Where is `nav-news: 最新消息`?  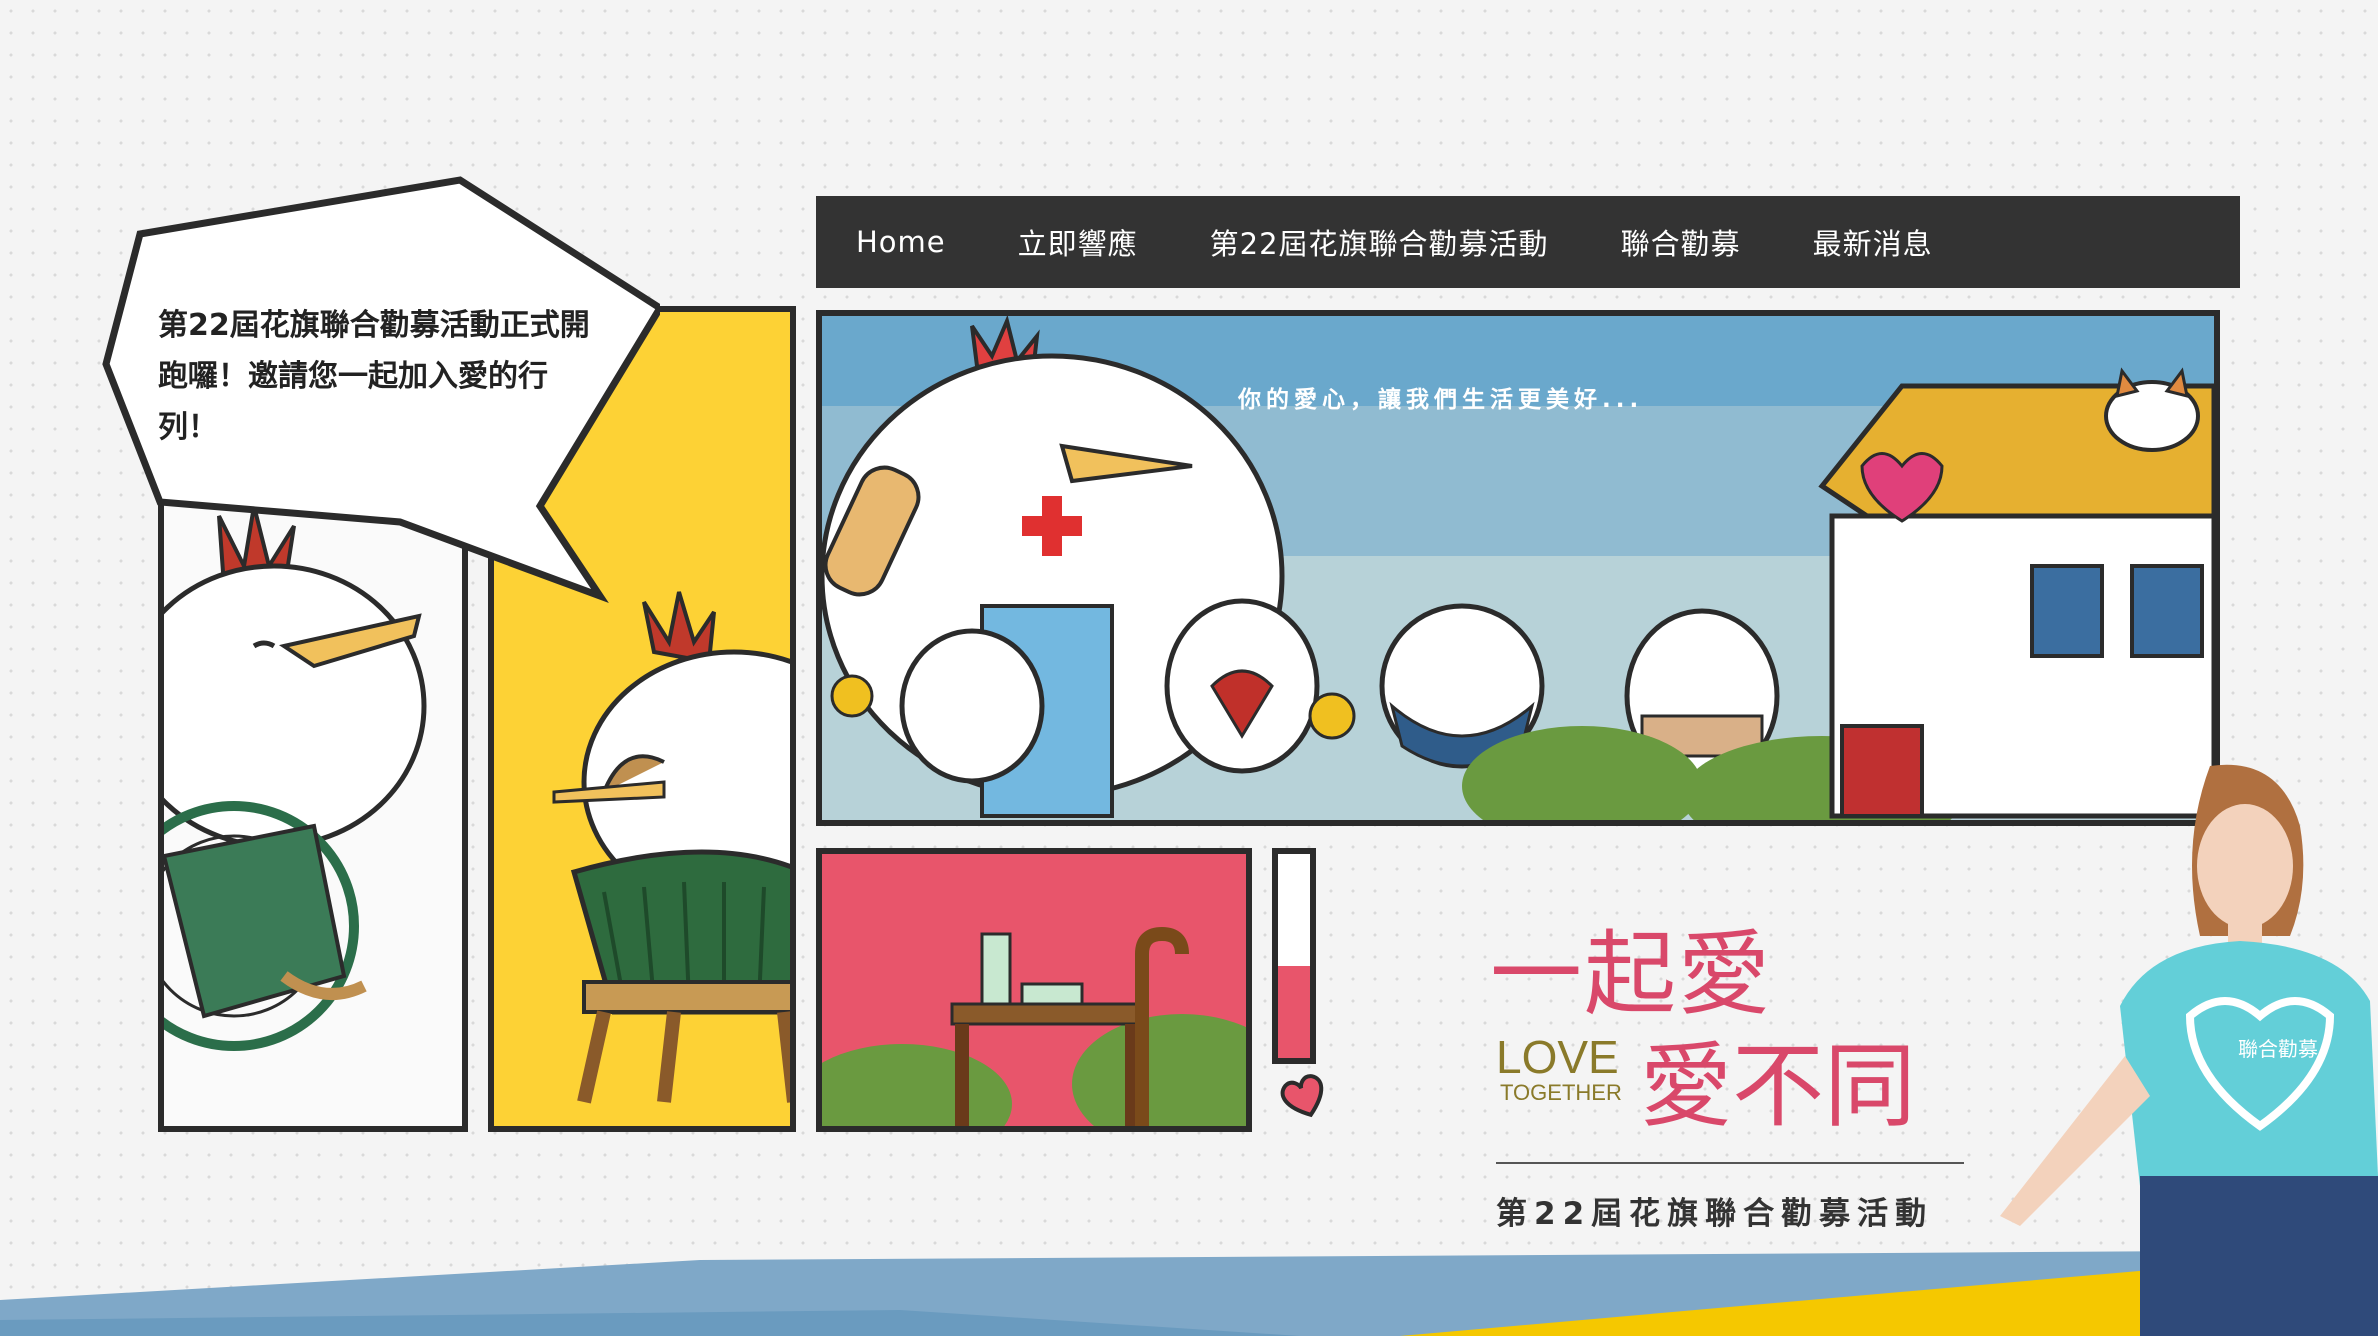
nav-news: 最新消息 is located at coordinates (1873, 242).